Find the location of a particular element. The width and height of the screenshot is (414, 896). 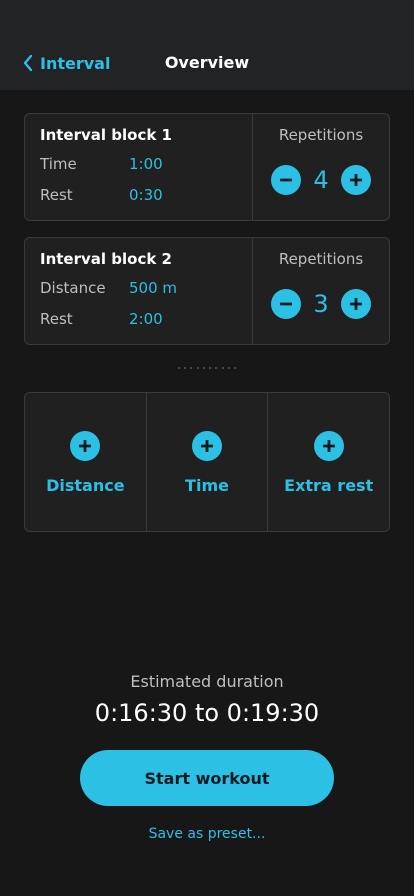

repetitions-panel: Repetitions 4 is located at coordinates (321, 167).